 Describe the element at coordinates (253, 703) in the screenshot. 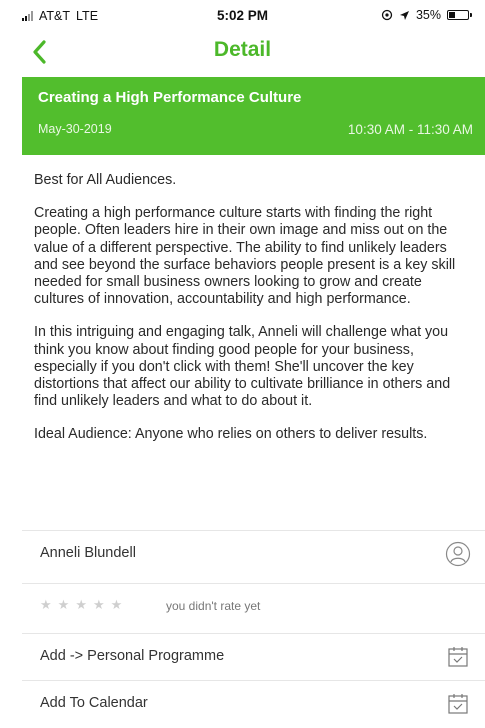

I see `add-to-calendar-row: Add To Calendar` at that location.